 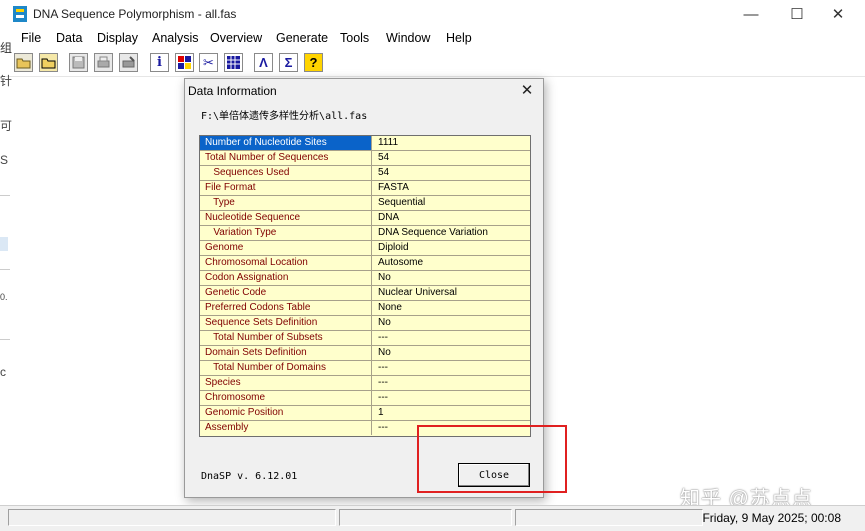 I want to click on table-row: Total Number of Sequences 54, so click(x=365, y=158).